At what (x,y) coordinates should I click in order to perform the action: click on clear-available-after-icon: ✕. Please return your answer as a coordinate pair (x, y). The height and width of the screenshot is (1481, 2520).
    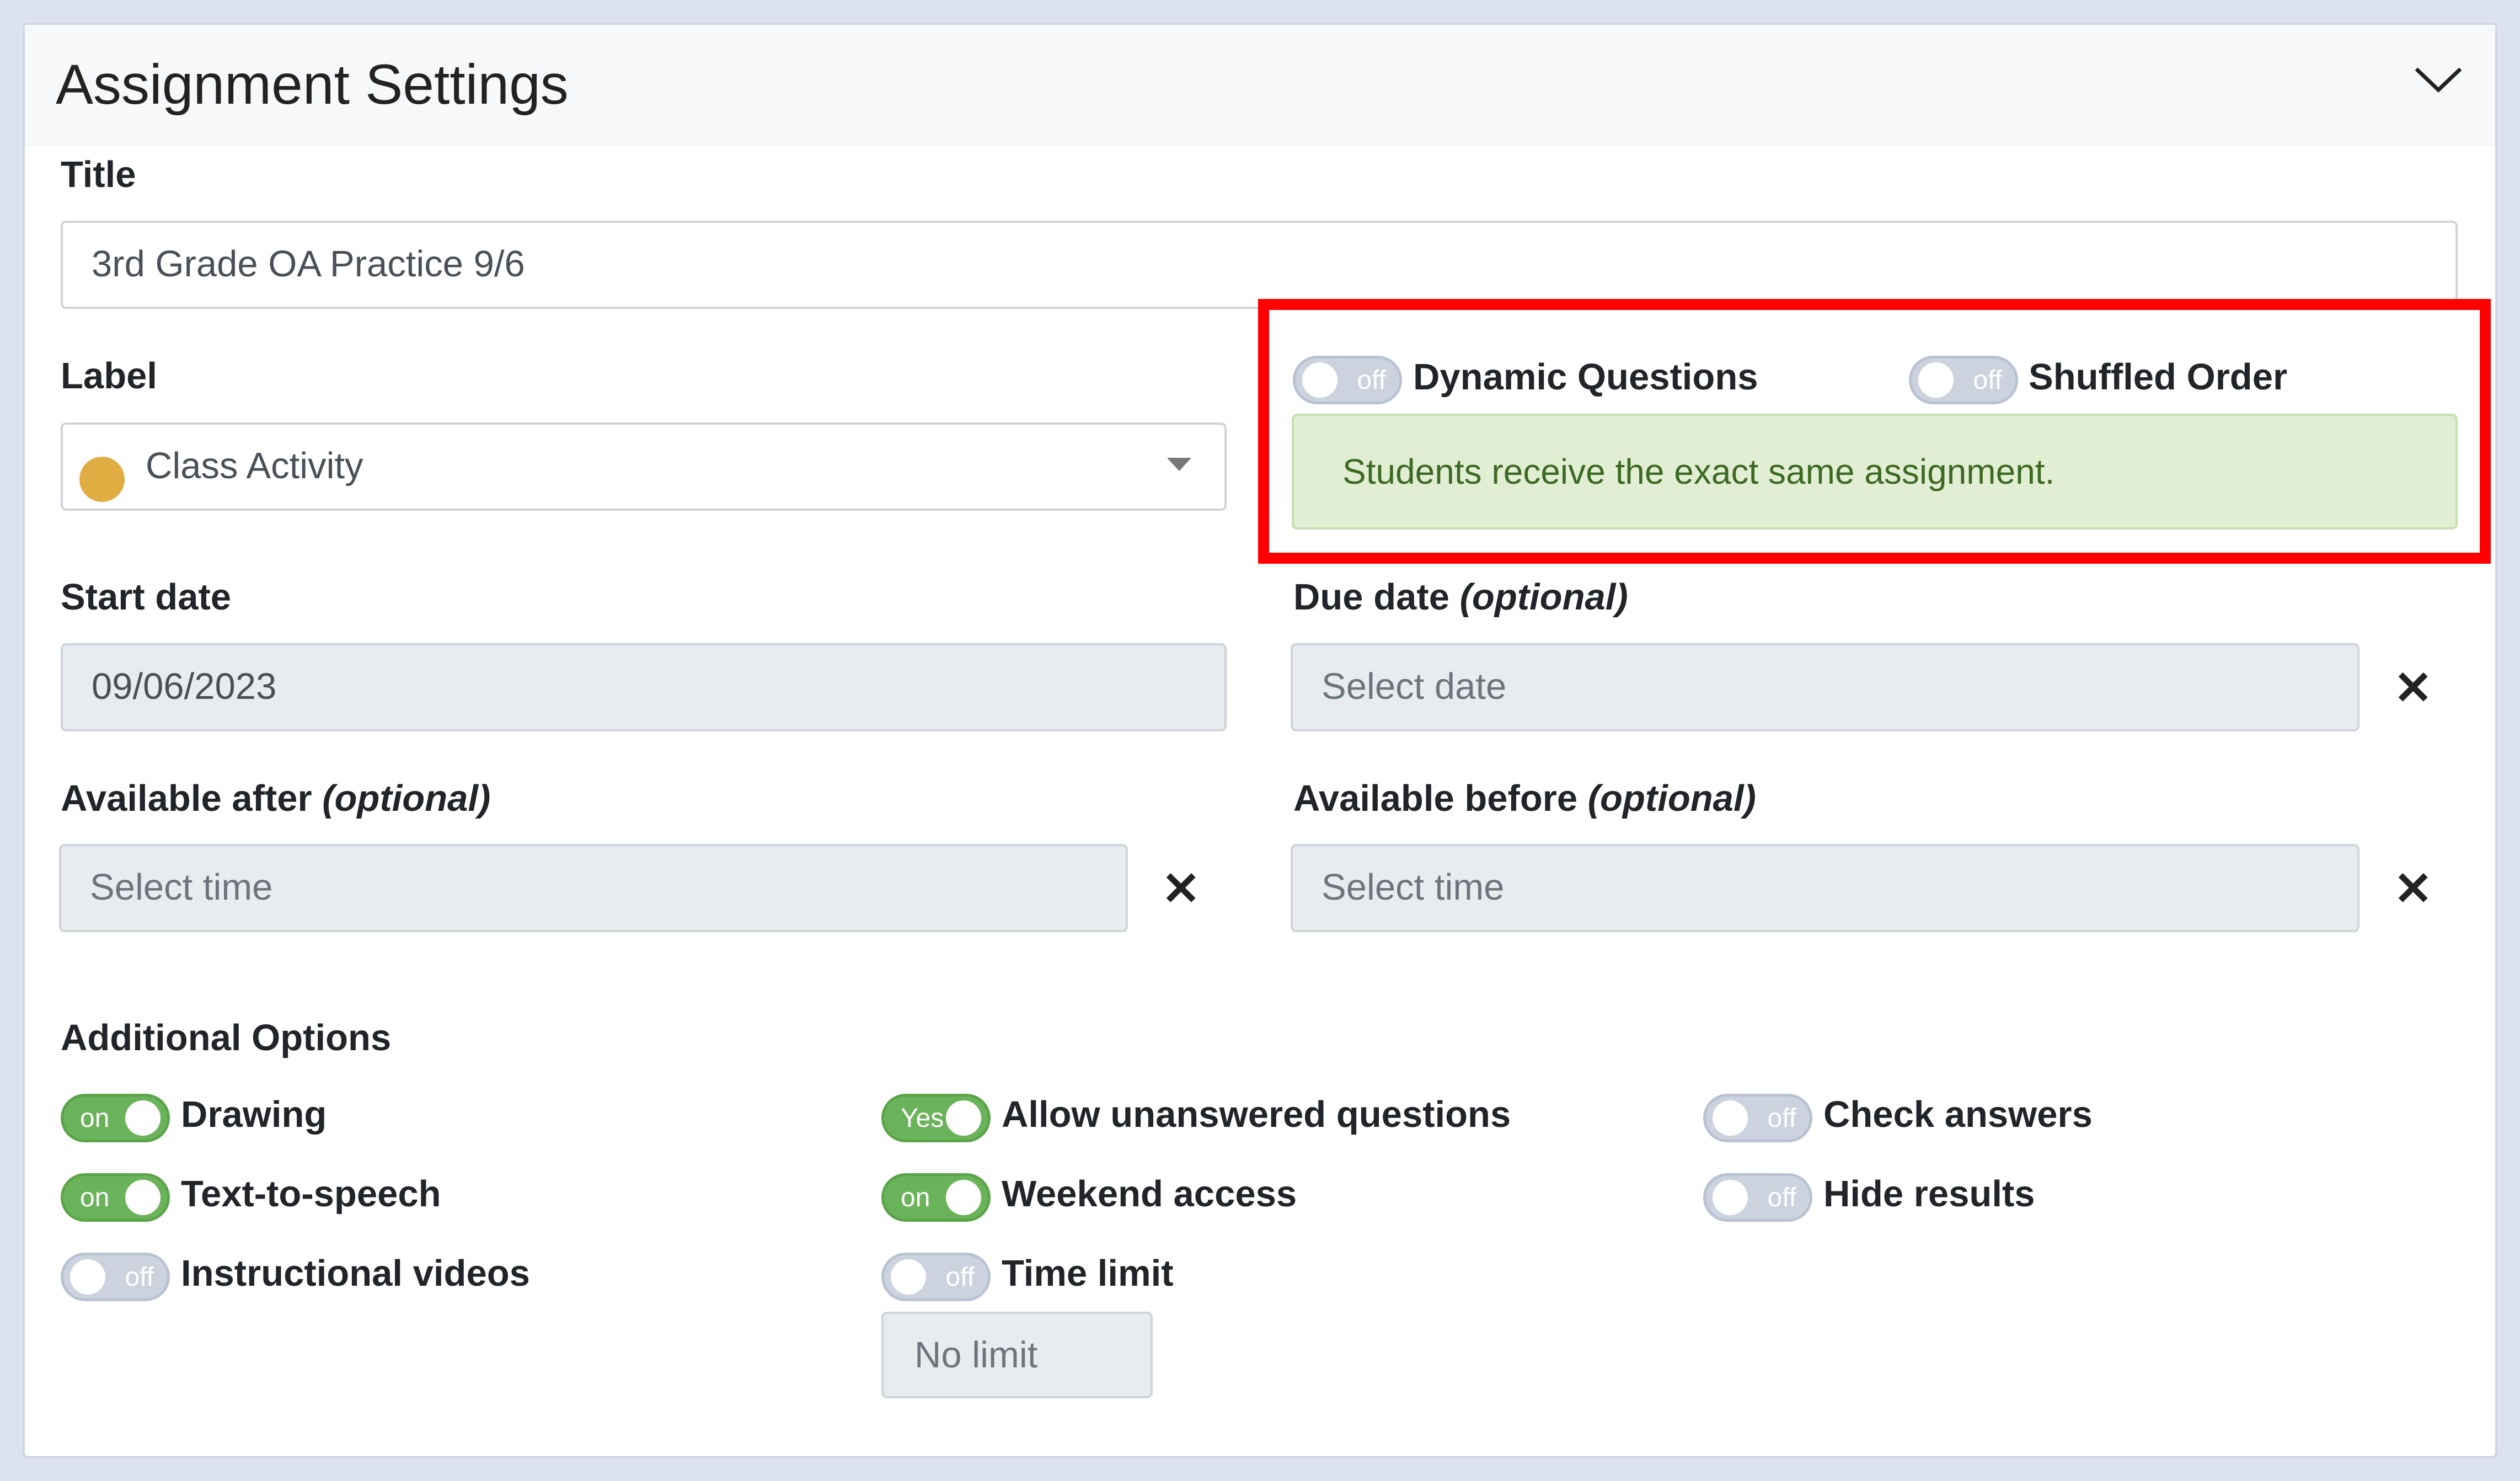
    Looking at the image, I should click on (1181, 889).